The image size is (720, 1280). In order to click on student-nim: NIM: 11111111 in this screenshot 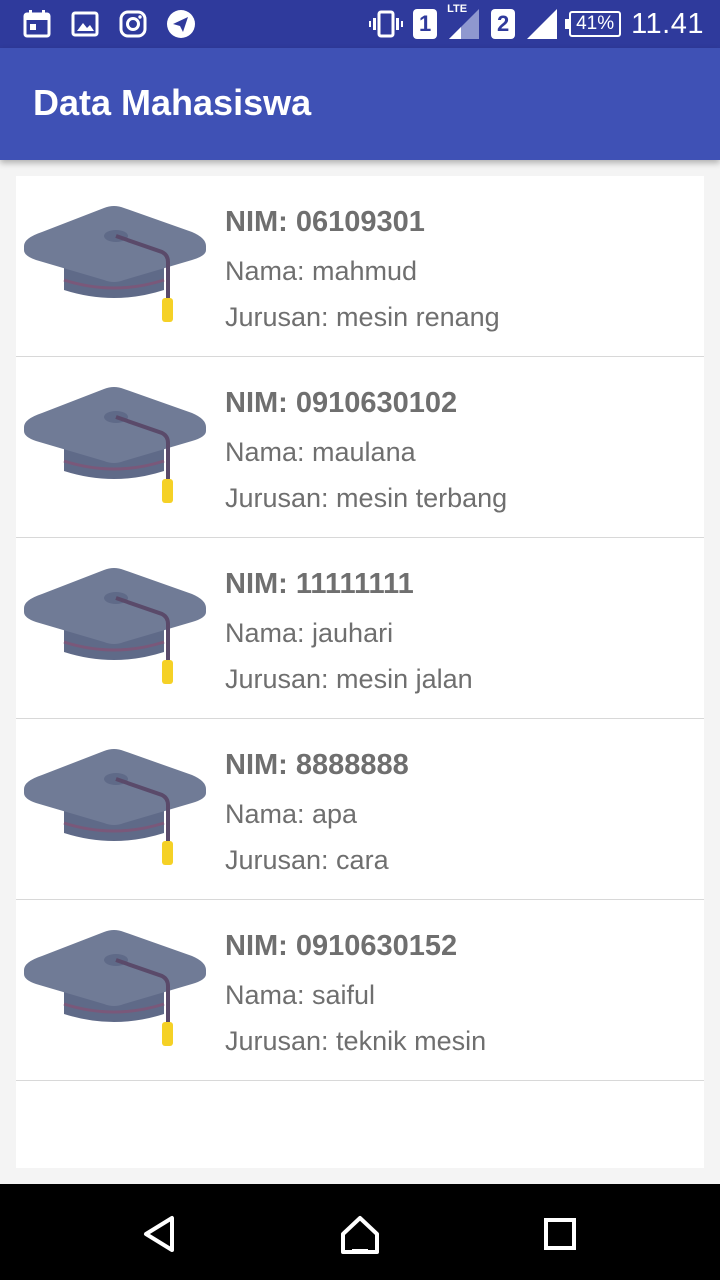, I will do `click(319, 584)`.